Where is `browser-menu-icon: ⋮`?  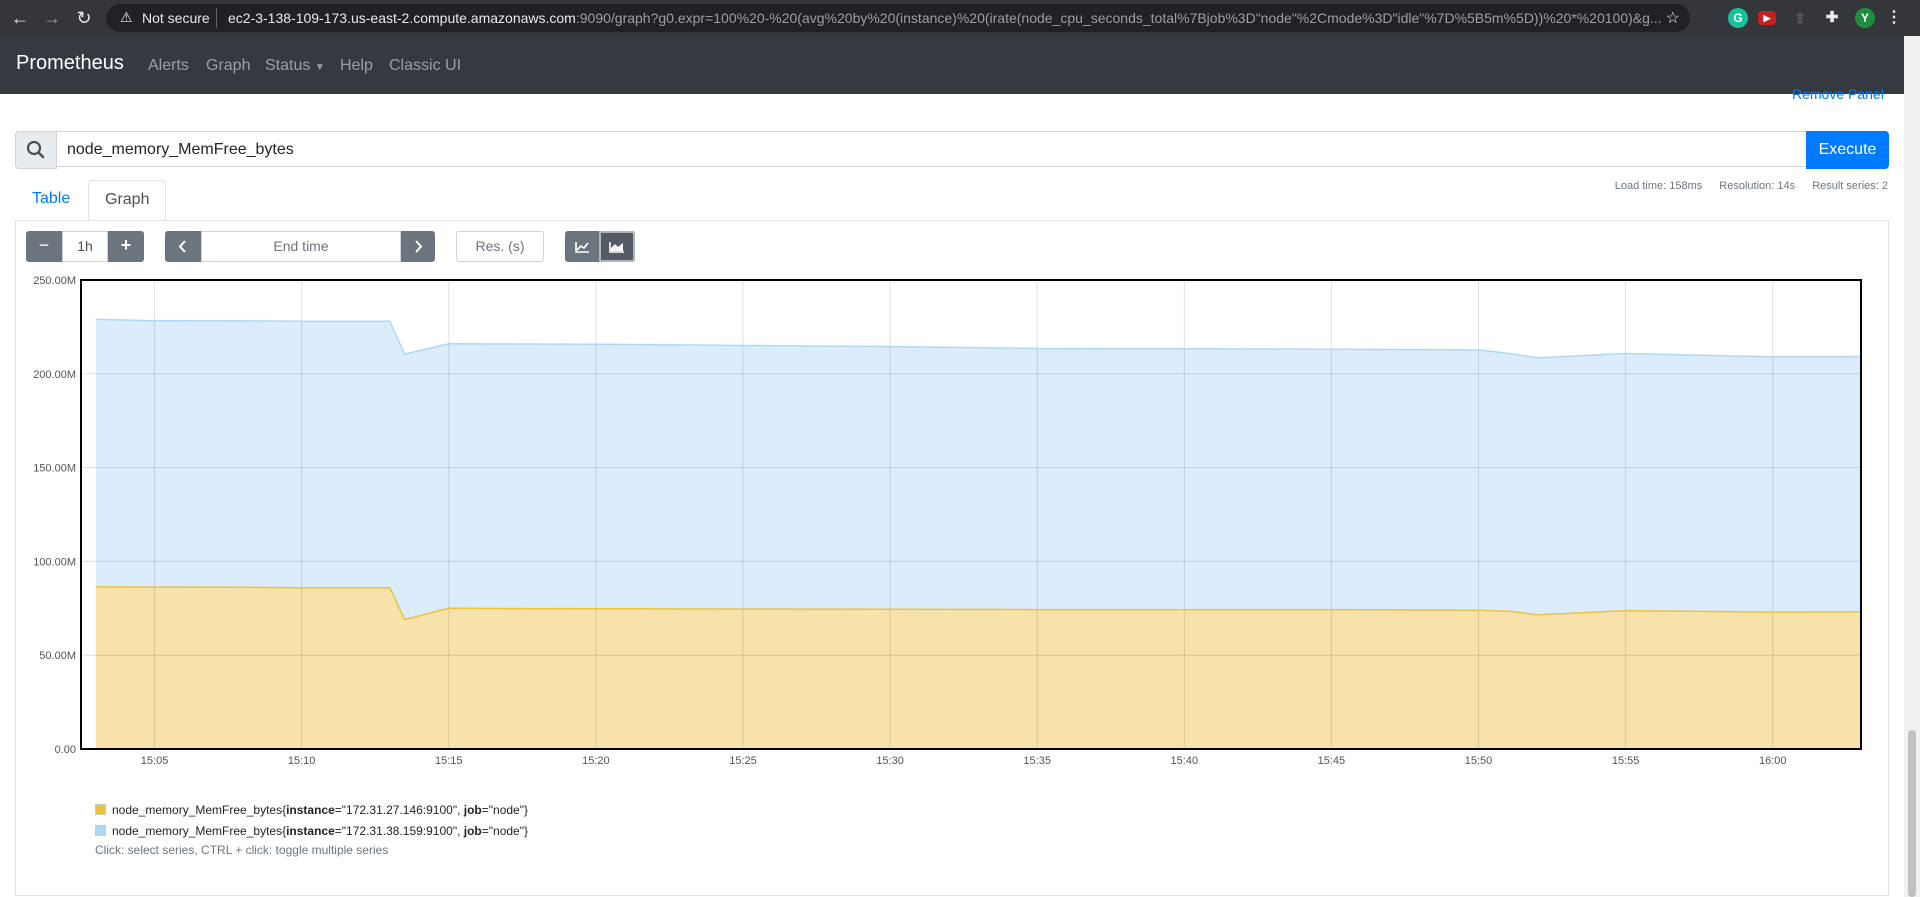 browser-menu-icon: ⋮ is located at coordinates (1894, 18).